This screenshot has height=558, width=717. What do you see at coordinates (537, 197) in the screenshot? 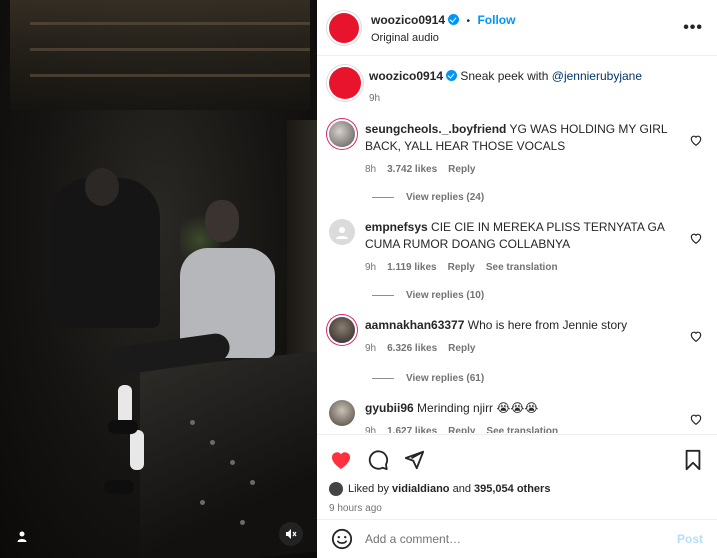
I see `view-replies-button: View replies (24)` at bounding box center [537, 197].